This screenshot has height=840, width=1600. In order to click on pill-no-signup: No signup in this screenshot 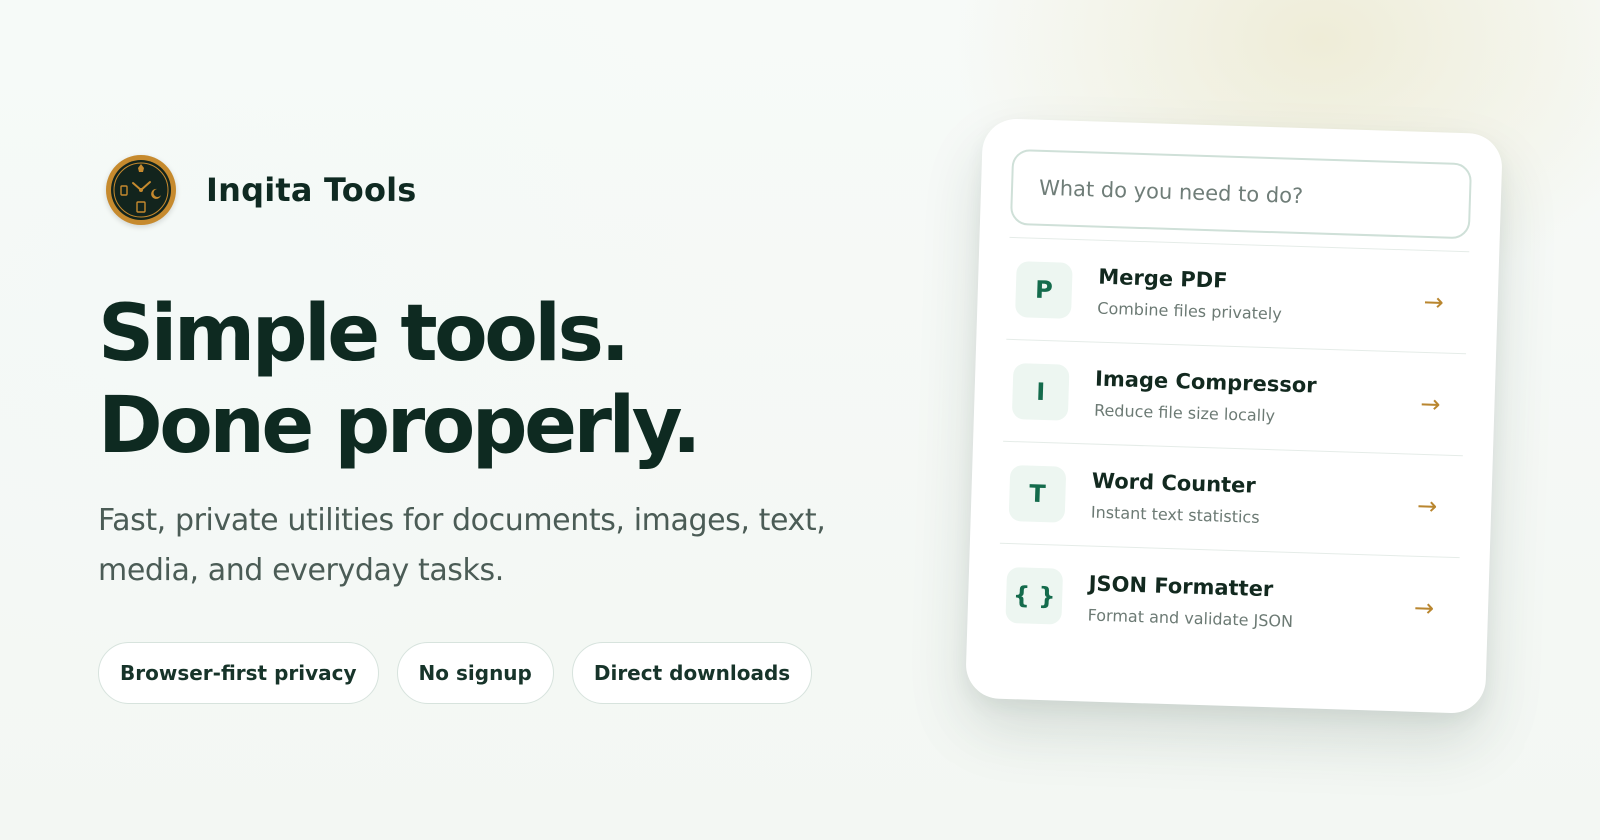, I will do `click(475, 673)`.